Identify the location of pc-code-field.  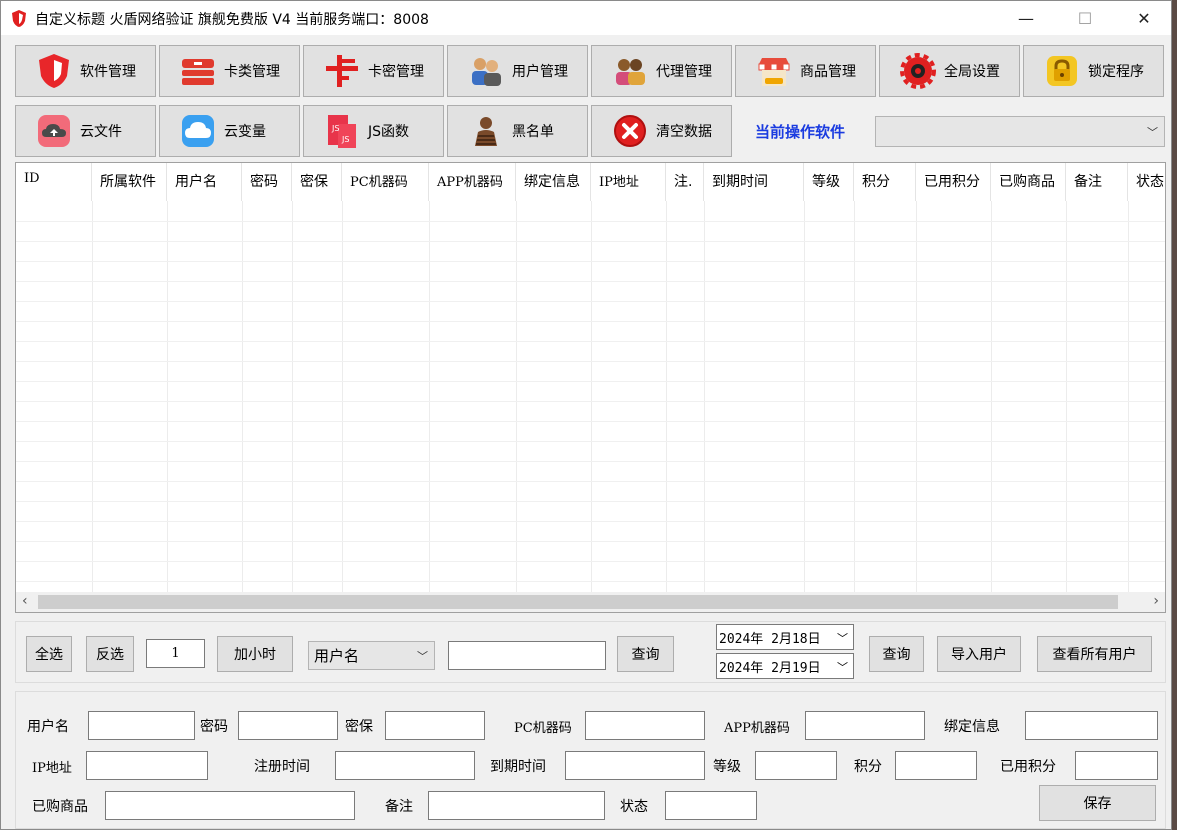
(645, 725).